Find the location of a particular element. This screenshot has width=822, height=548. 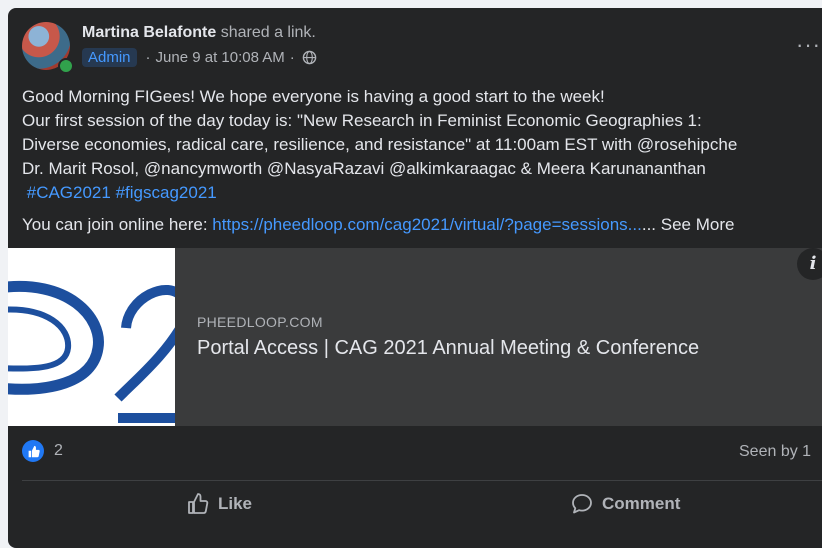

preview-thumbnail is located at coordinates (91, 337).